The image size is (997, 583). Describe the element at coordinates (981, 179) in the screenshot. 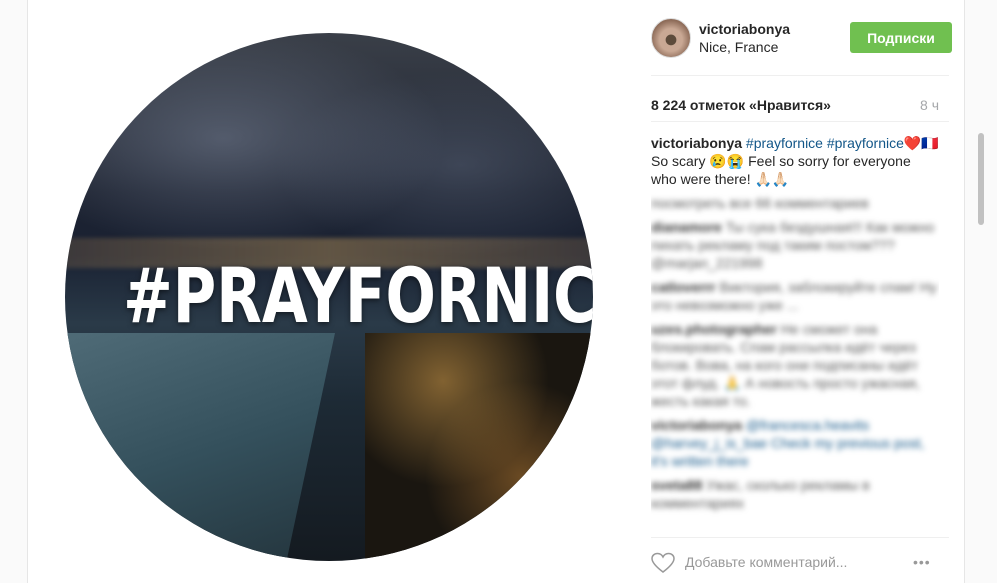

I see `scrollbar-thumb` at that location.